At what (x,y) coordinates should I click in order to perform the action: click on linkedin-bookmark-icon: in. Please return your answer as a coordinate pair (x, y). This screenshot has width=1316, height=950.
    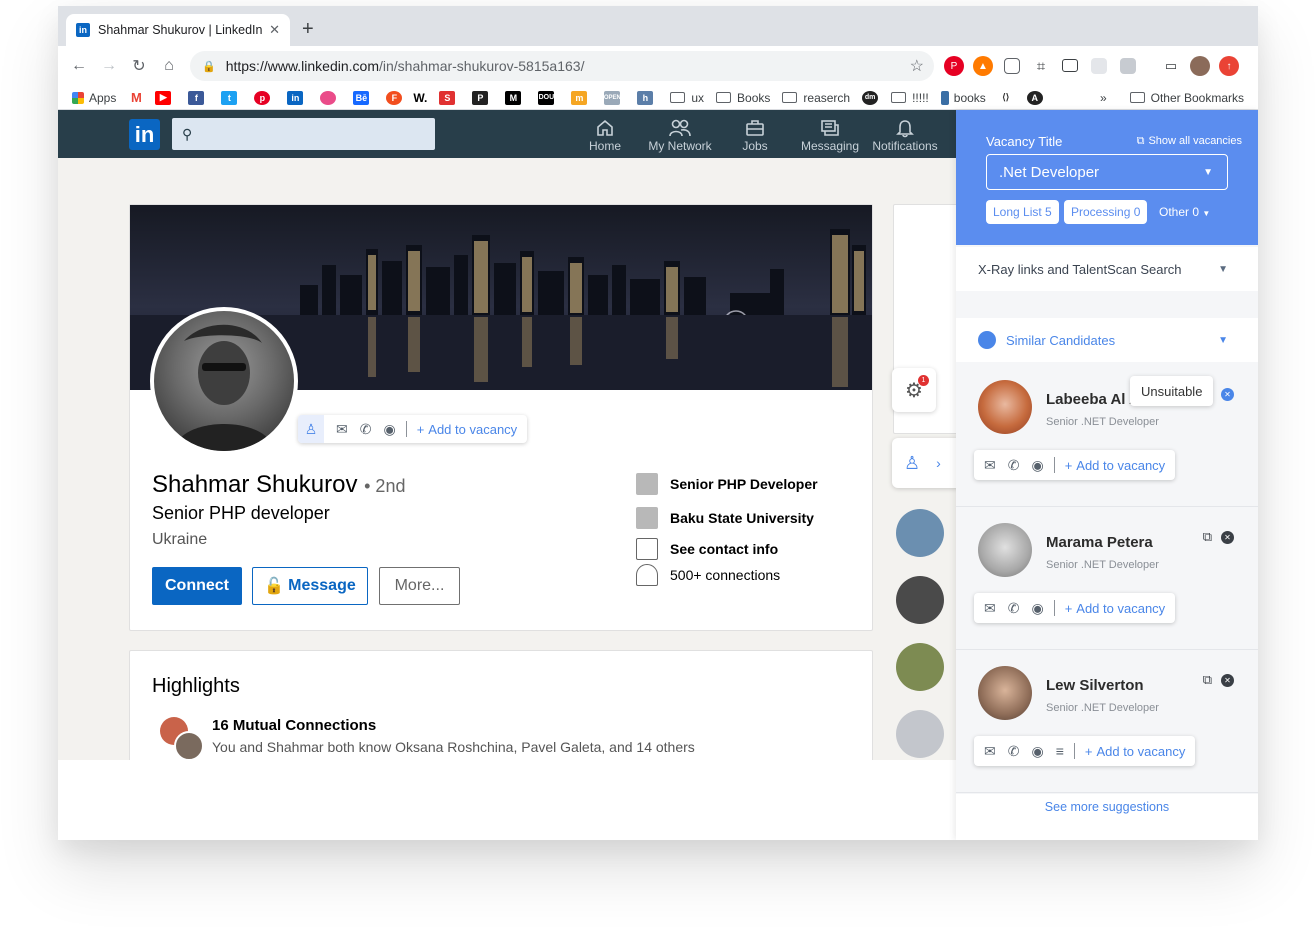
    Looking at the image, I should click on (295, 97).